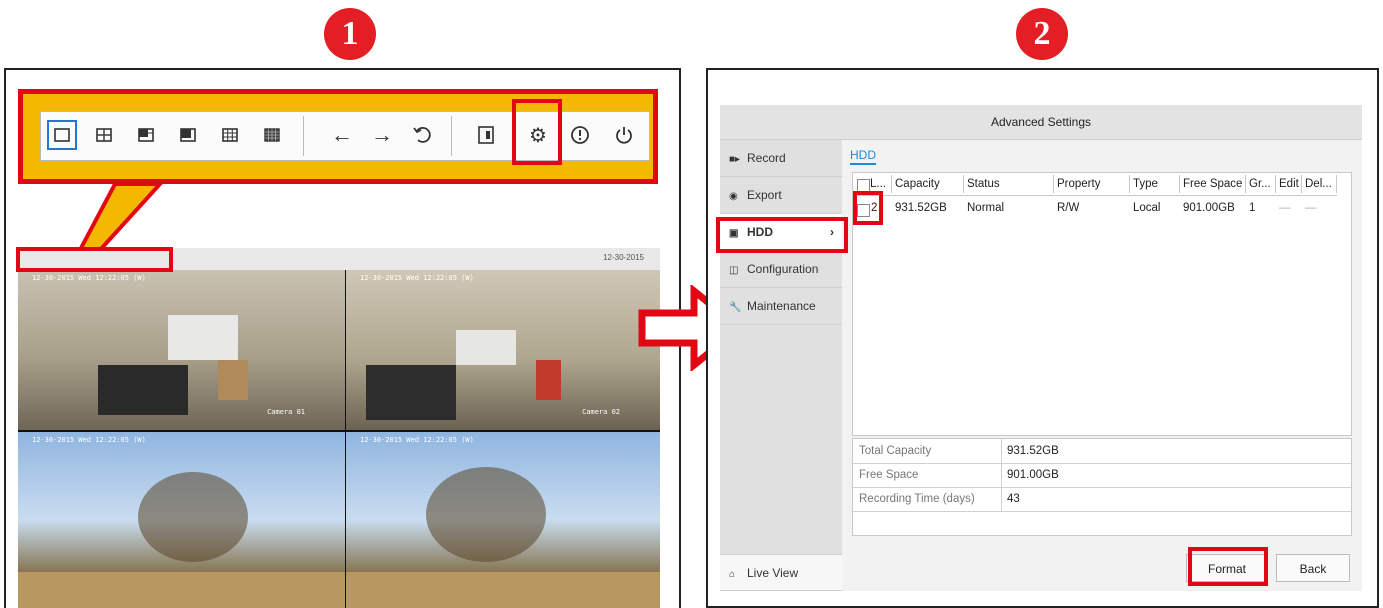  I want to click on step-2-badge: 2, so click(1042, 34).